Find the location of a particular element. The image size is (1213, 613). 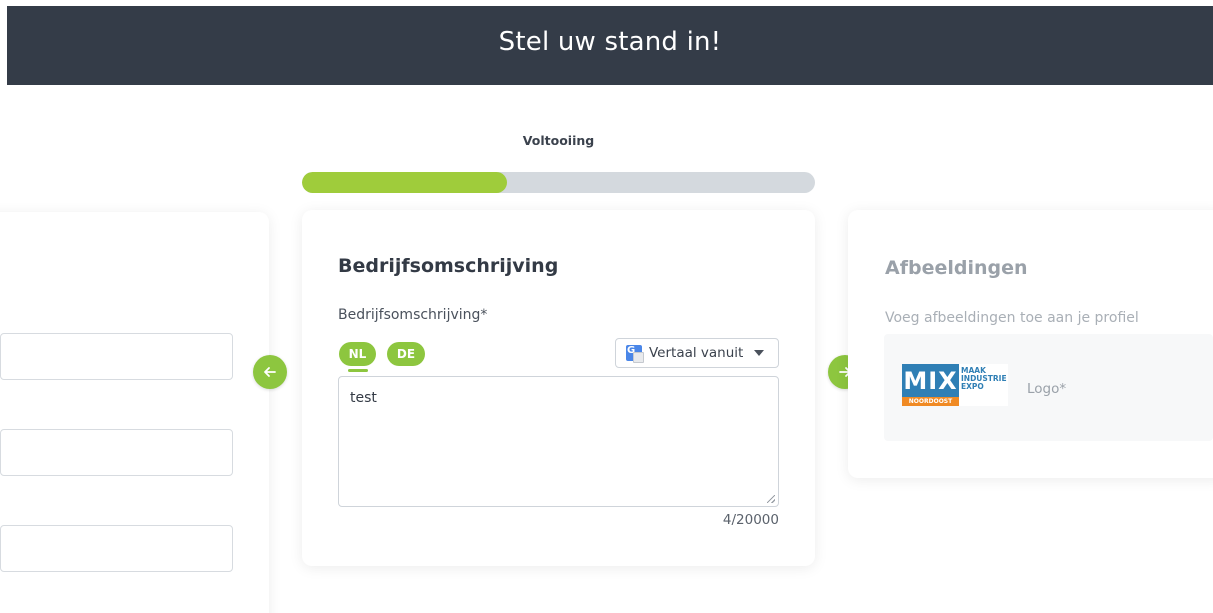

images-card-subtitle: Voeg afbeeldingen toe aan je profiel is located at coordinates (1012, 318).